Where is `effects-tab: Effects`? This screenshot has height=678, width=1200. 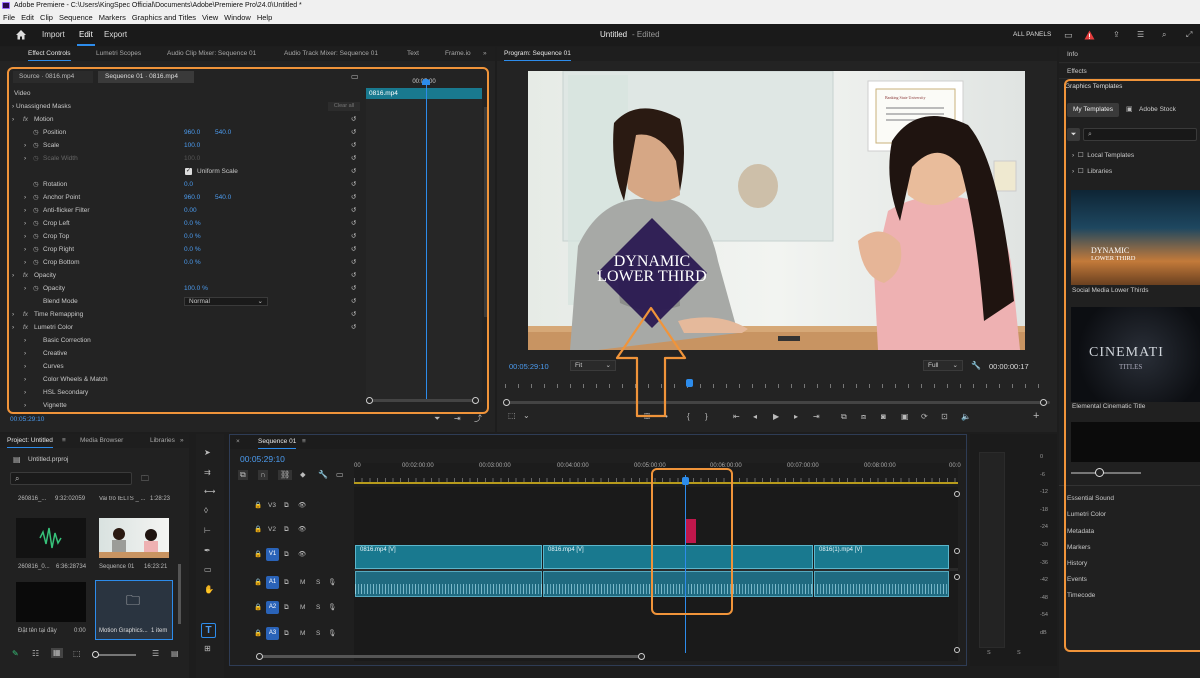
effects-tab: Effects is located at coordinates (1129, 71).